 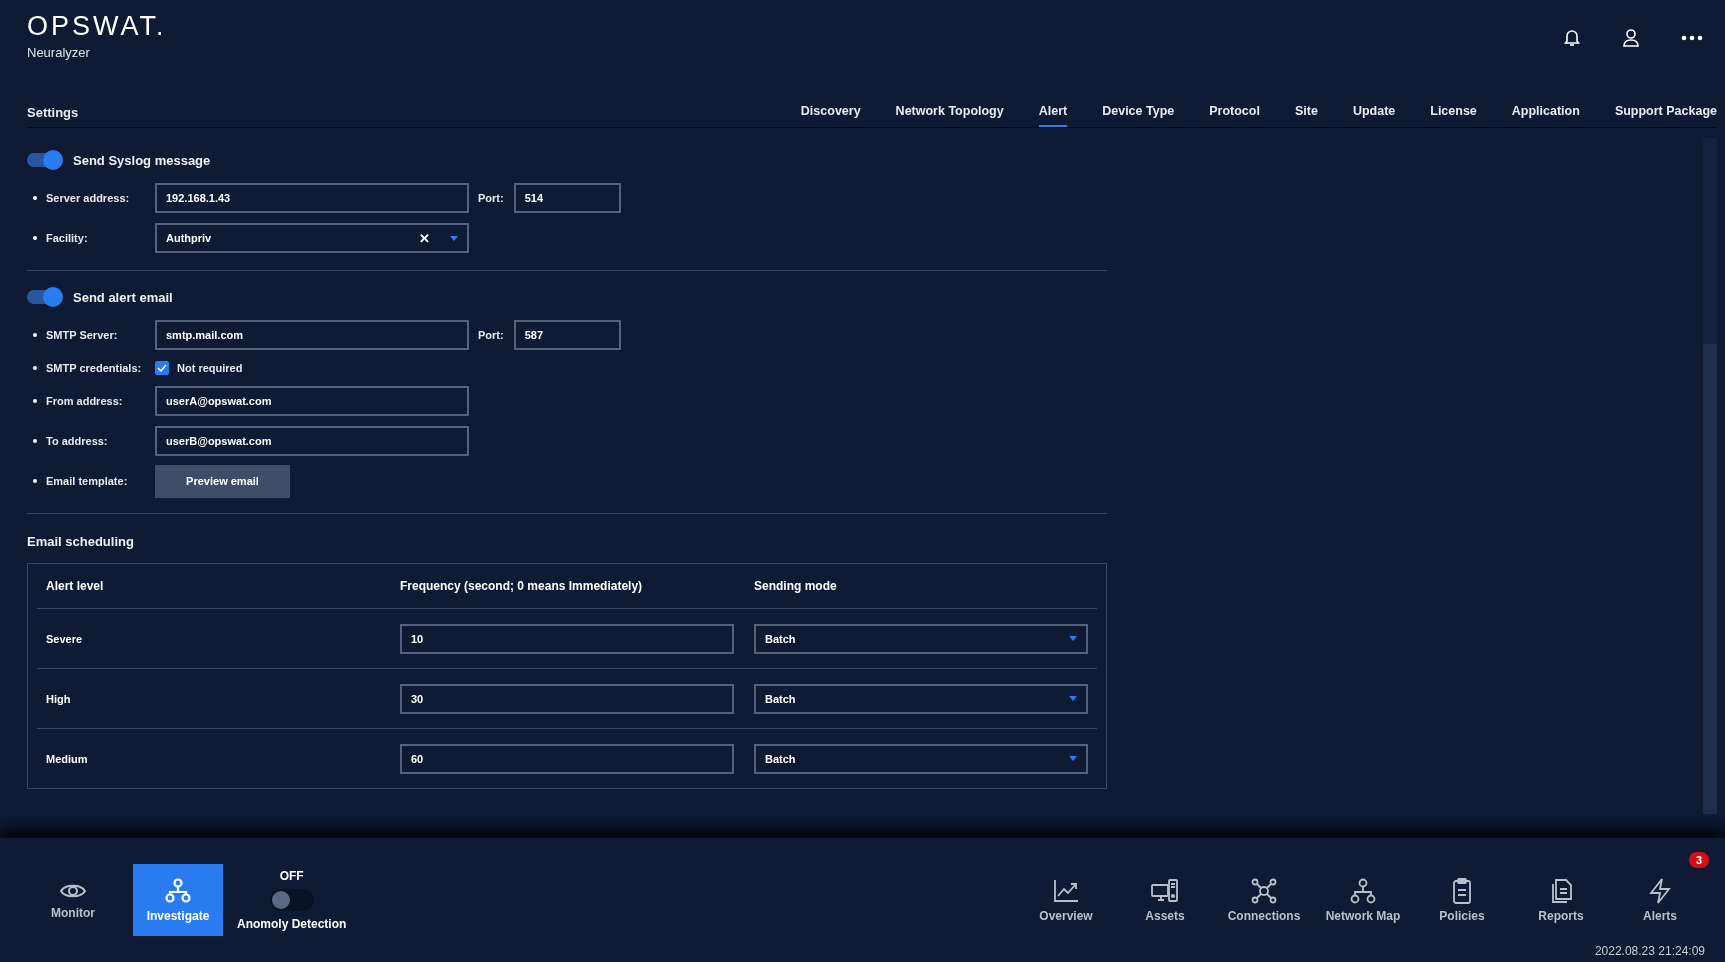 What do you see at coordinates (1462, 900) in the screenshot?
I see `nav-button: Policies` at bounding box center [1462, 900].